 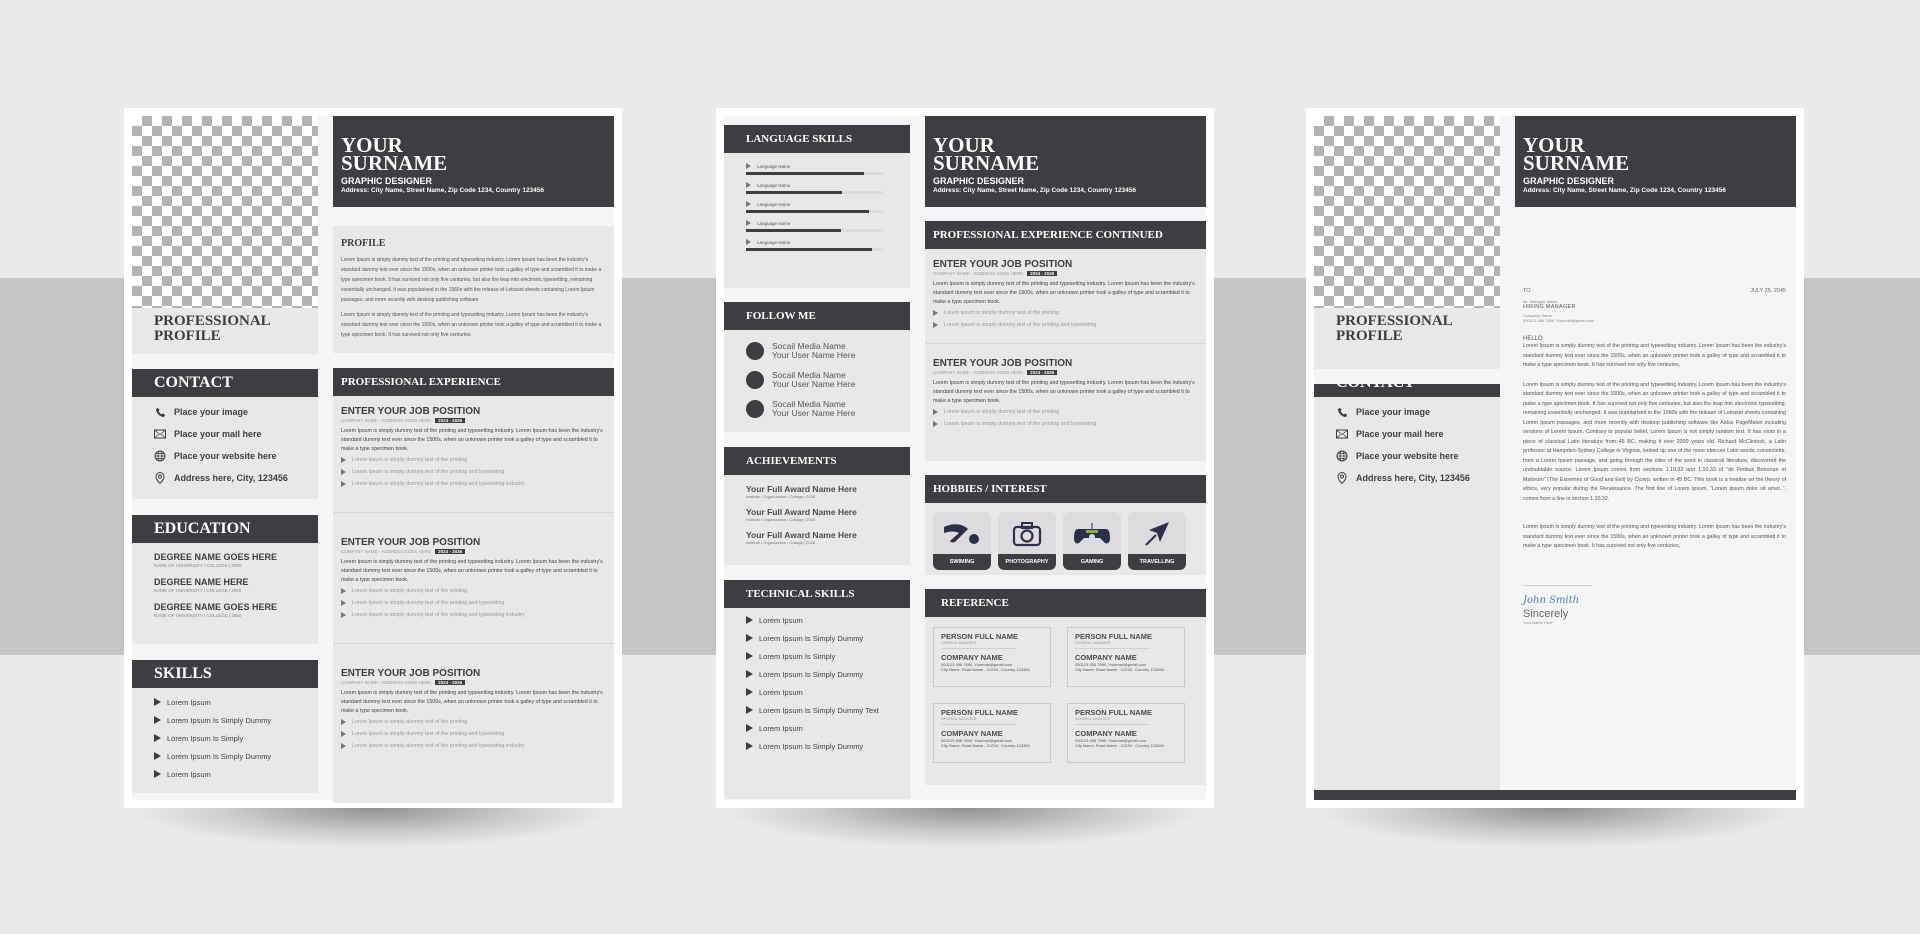 What do you see at coordinates (1546, 613) in the screenshot?
I see `closing: Sincerely` at bounding box center [1546, 613].